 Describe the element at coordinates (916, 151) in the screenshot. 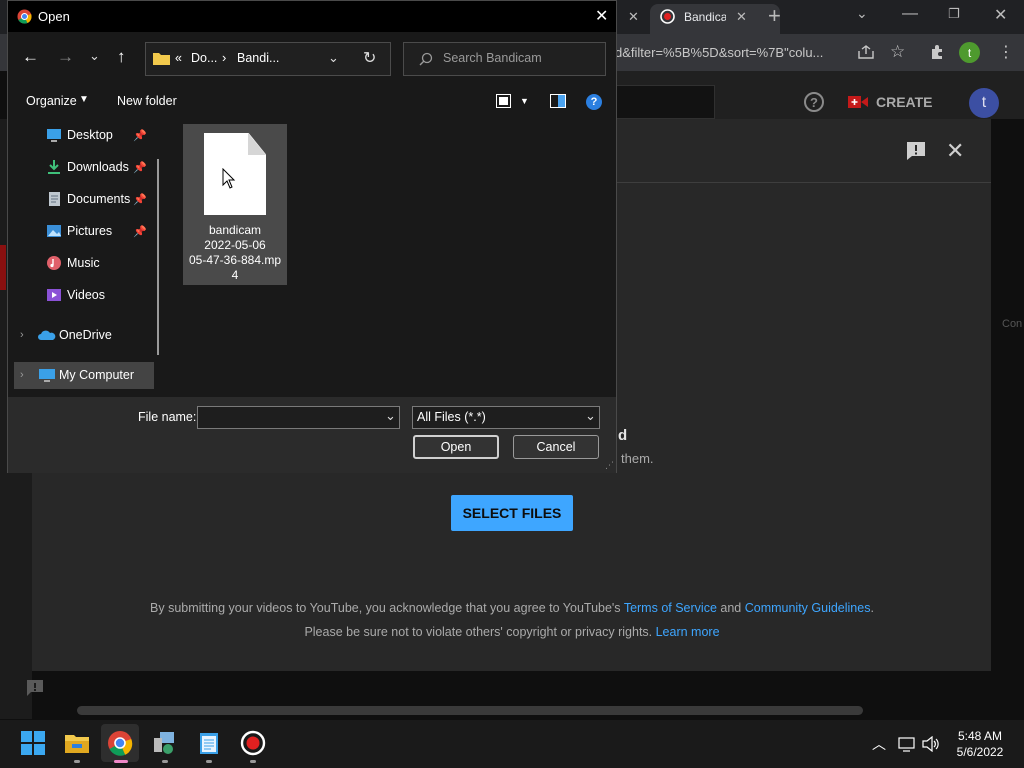

I see `feedback-icon` at that location.